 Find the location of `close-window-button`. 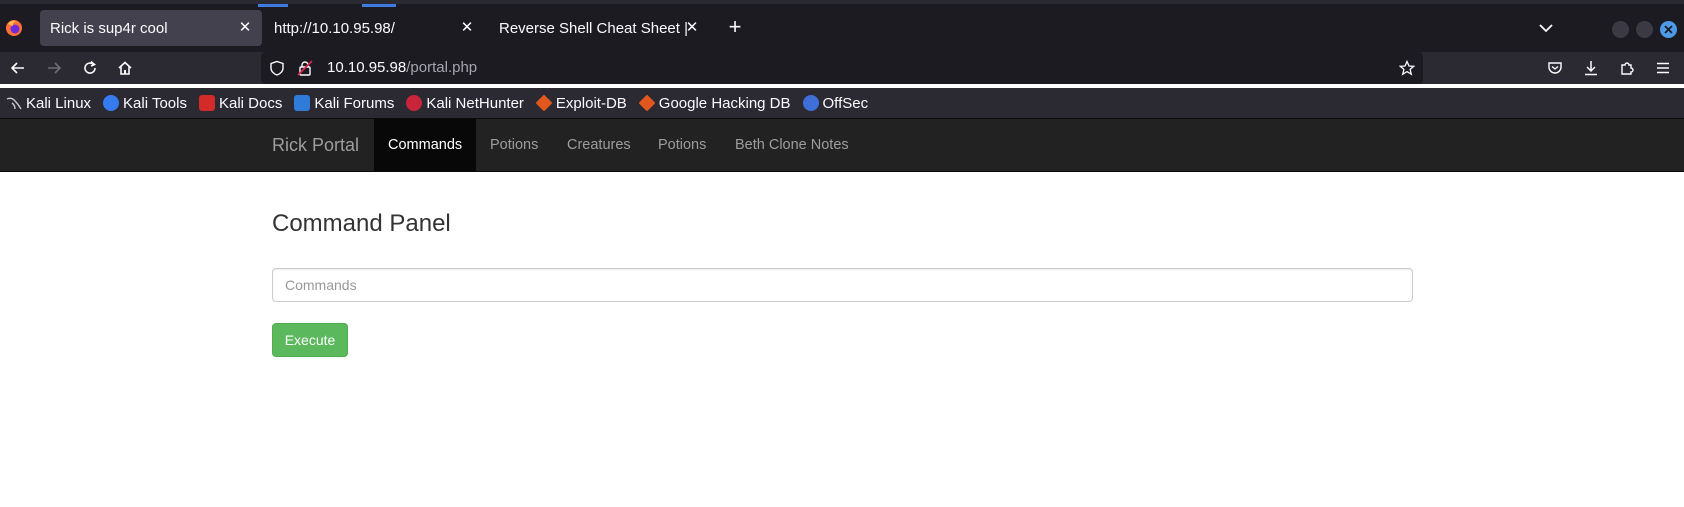

close-window-button is located at coordinates (1668, 29).